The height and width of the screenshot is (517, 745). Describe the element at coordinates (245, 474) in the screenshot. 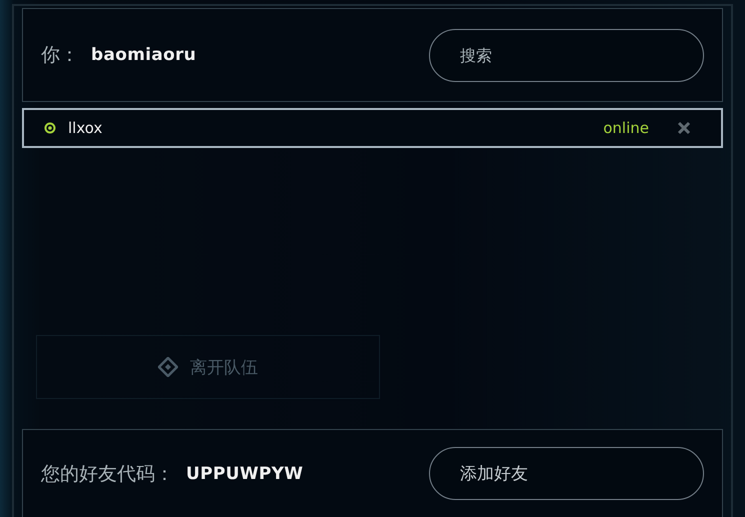

I see `friend-code: UPPUWPYW` at that location.